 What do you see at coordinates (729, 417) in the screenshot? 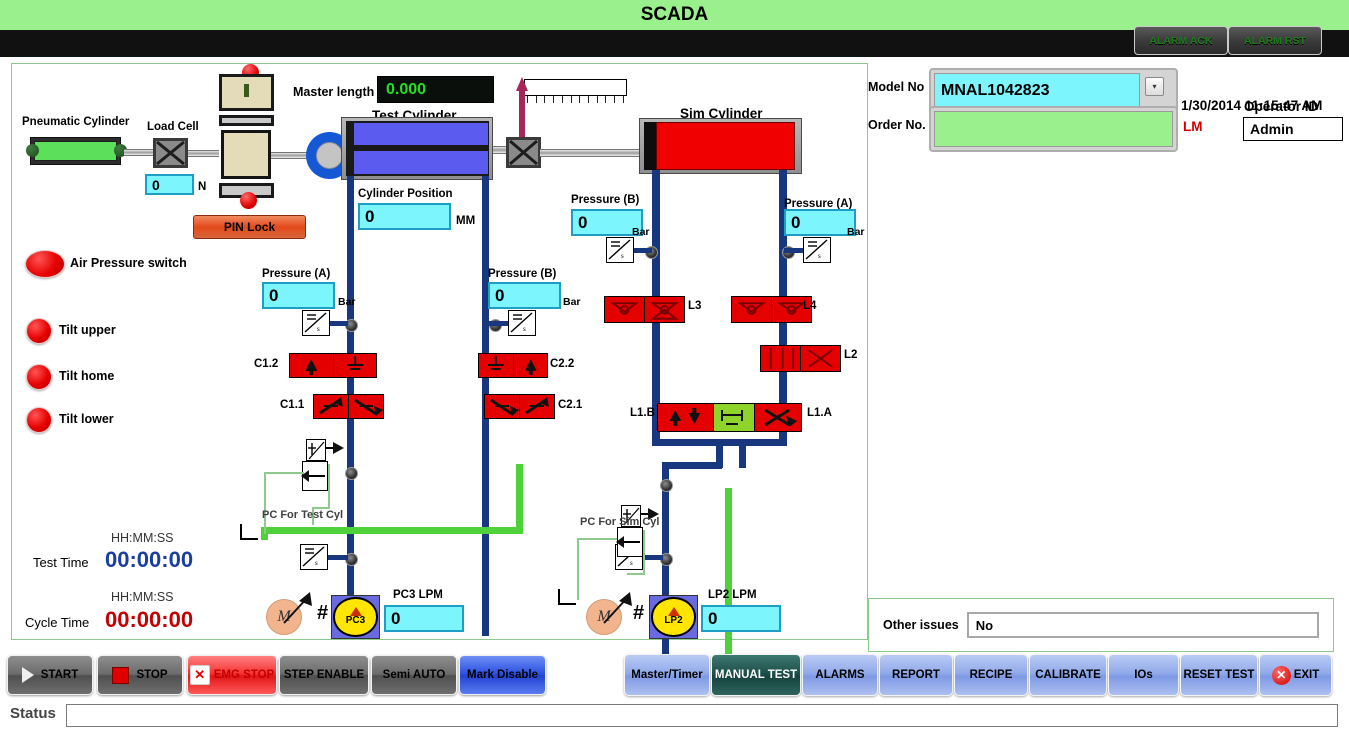
I see `valve-l1` at bounding box center [729, 417].